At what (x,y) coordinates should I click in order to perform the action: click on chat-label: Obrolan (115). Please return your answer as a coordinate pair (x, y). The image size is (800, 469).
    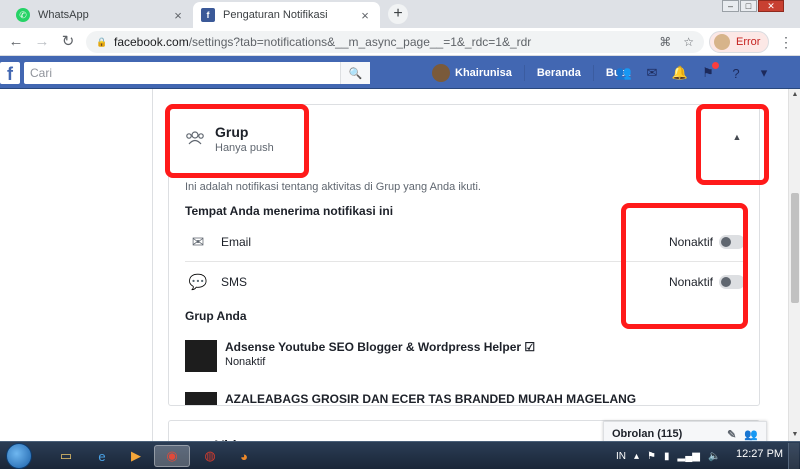
    Looking at the image, I should click on (647, 434).